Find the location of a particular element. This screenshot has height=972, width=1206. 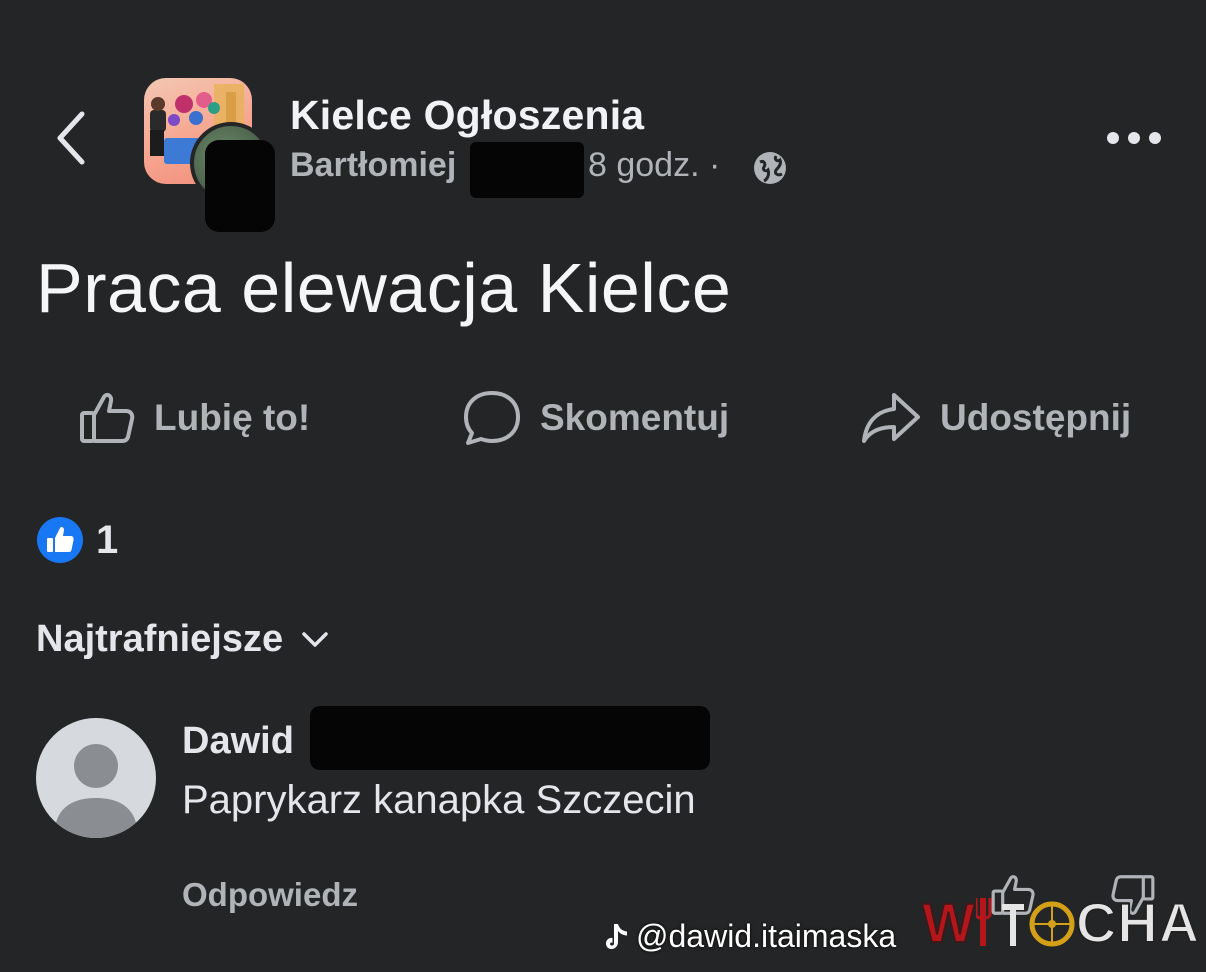

post-title: Praca elewacja Kielce is located at coordinates (384, 288).